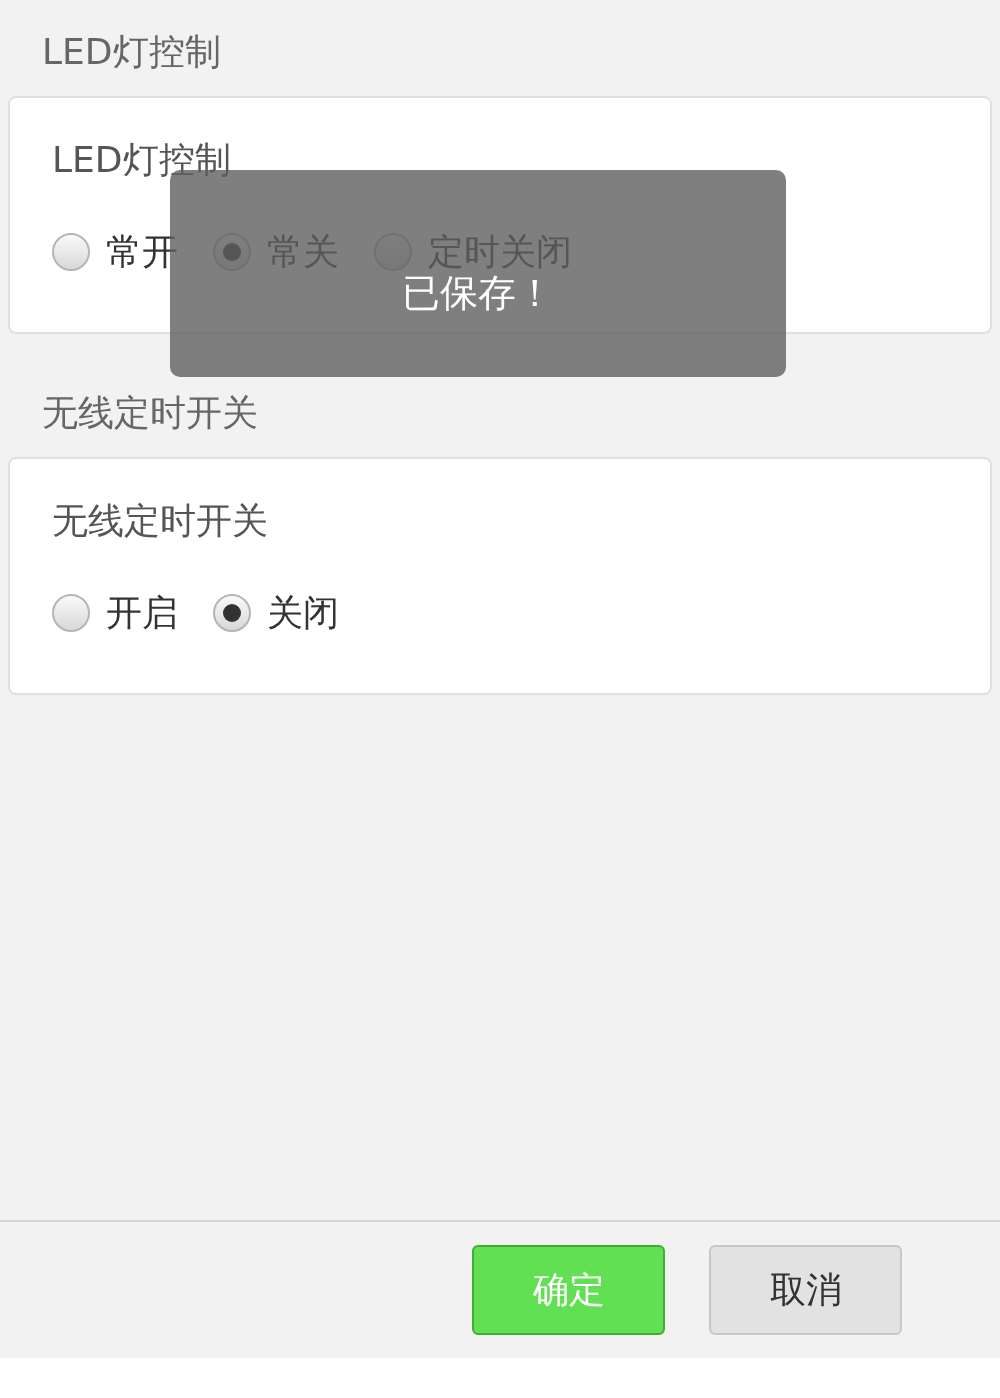  I want to click on option-label: 关闭, so click(303, 613).